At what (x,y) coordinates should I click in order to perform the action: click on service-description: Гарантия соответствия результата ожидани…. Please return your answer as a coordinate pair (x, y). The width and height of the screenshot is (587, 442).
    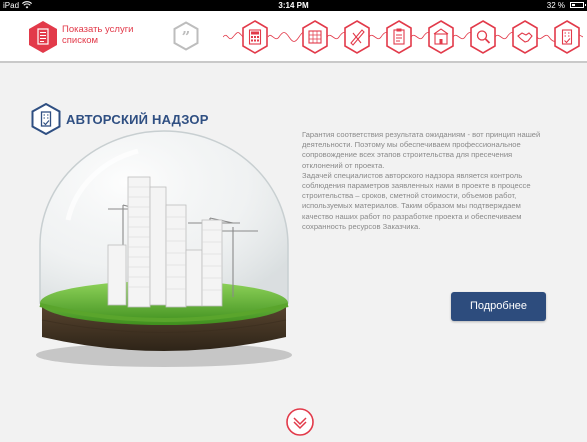
    Looking at the image, I should click on (424, 181).